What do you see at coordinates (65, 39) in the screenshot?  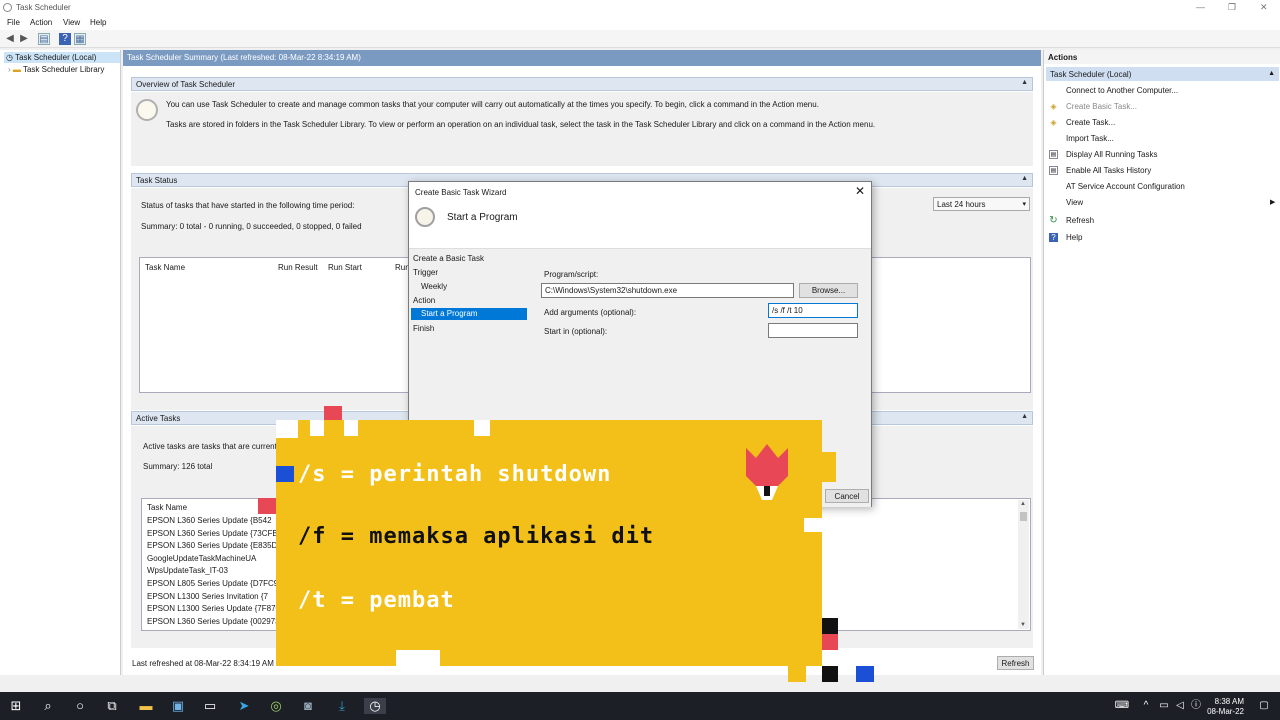 I see `help-icon: ?` at bounding box center [65, 39].